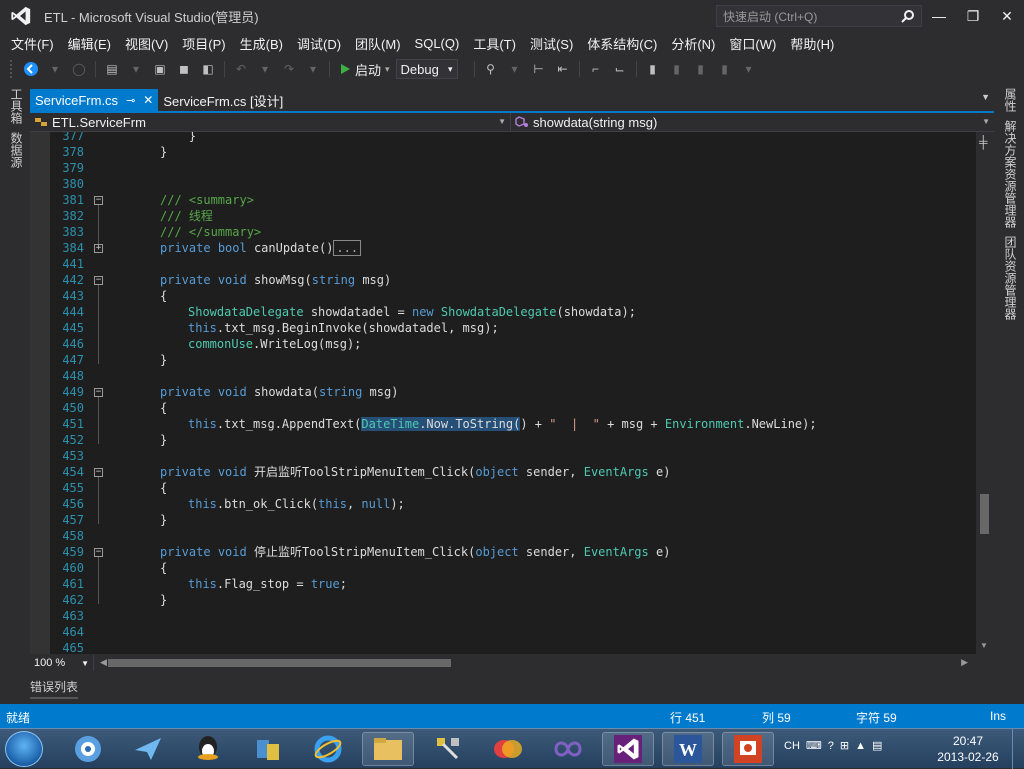 This screenshot has height=769, width=1024. What do you see at coordinates (508, 749) in the screenshot?
I see `colorful-app-icon` at bounding box center [508, 749].